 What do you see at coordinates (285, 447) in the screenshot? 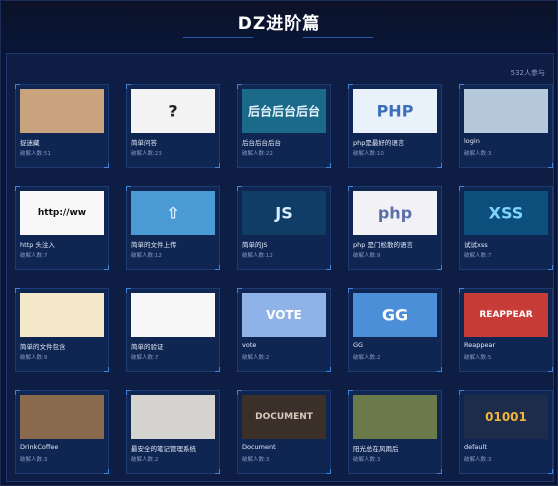
I see `challenge-name: Document` at bounding box center [285, 447].